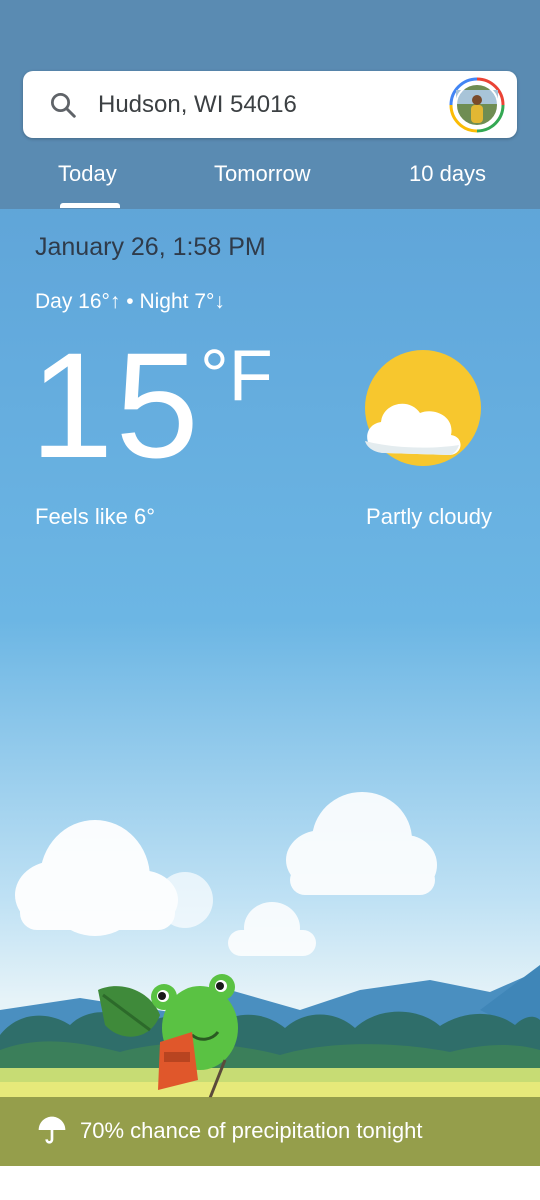 The width and height of the screenshot is (540, 1200). I want to click on current-temperature: 15, so click(115, 405).